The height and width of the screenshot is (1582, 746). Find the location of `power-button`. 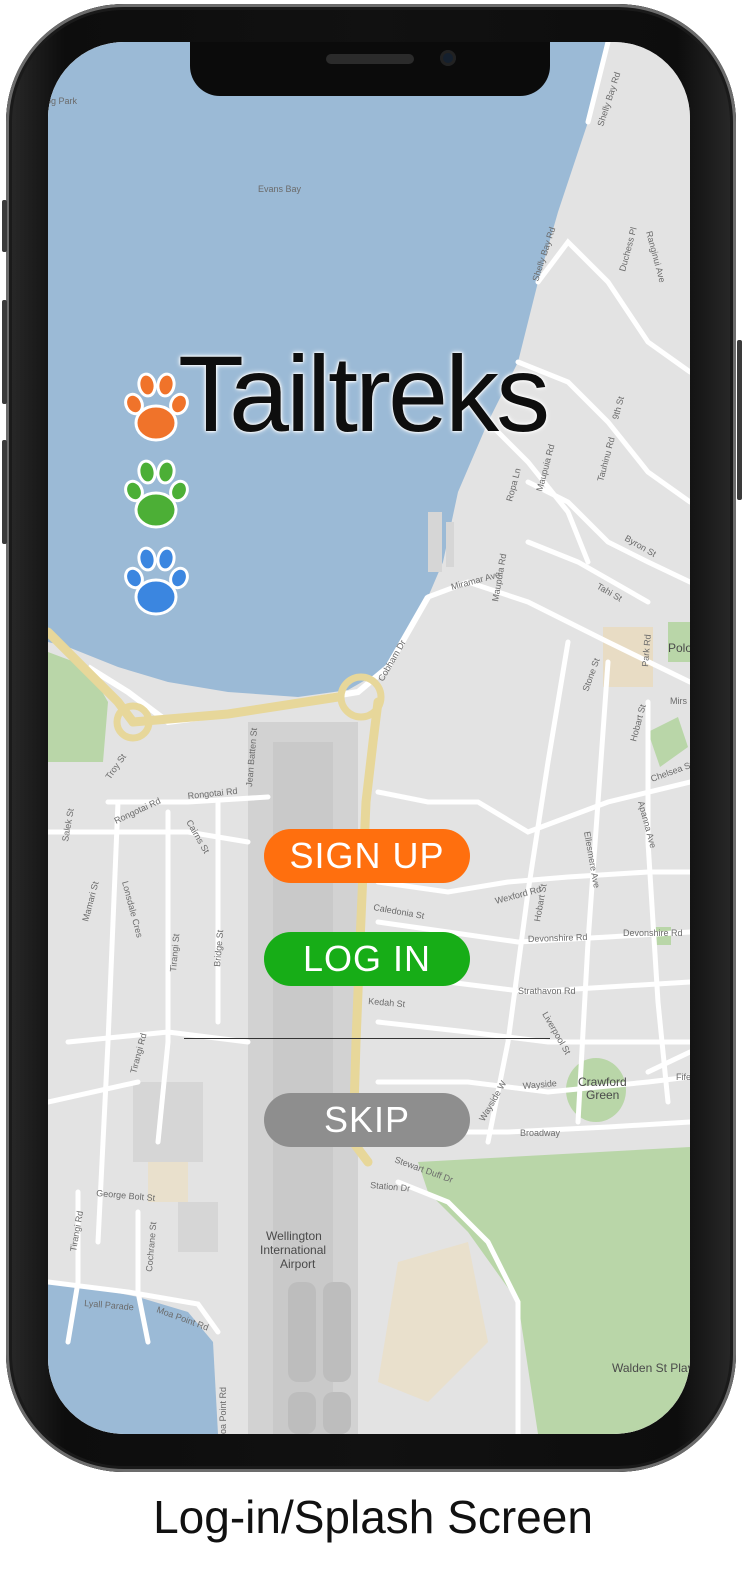

power-button is located at coordinates (739, 420).